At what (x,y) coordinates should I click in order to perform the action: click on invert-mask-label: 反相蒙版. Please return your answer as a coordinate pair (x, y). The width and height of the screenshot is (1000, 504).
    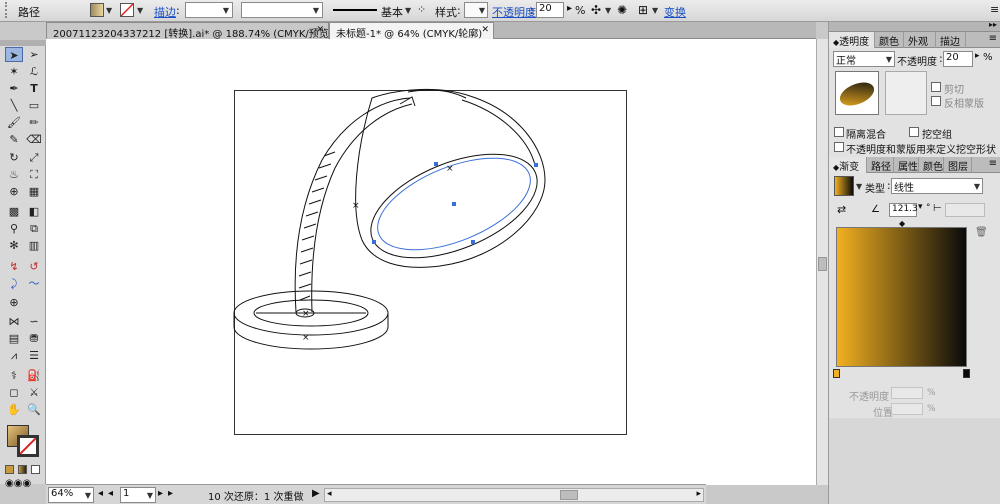
    Looking at the image, I should click on (964, 104).